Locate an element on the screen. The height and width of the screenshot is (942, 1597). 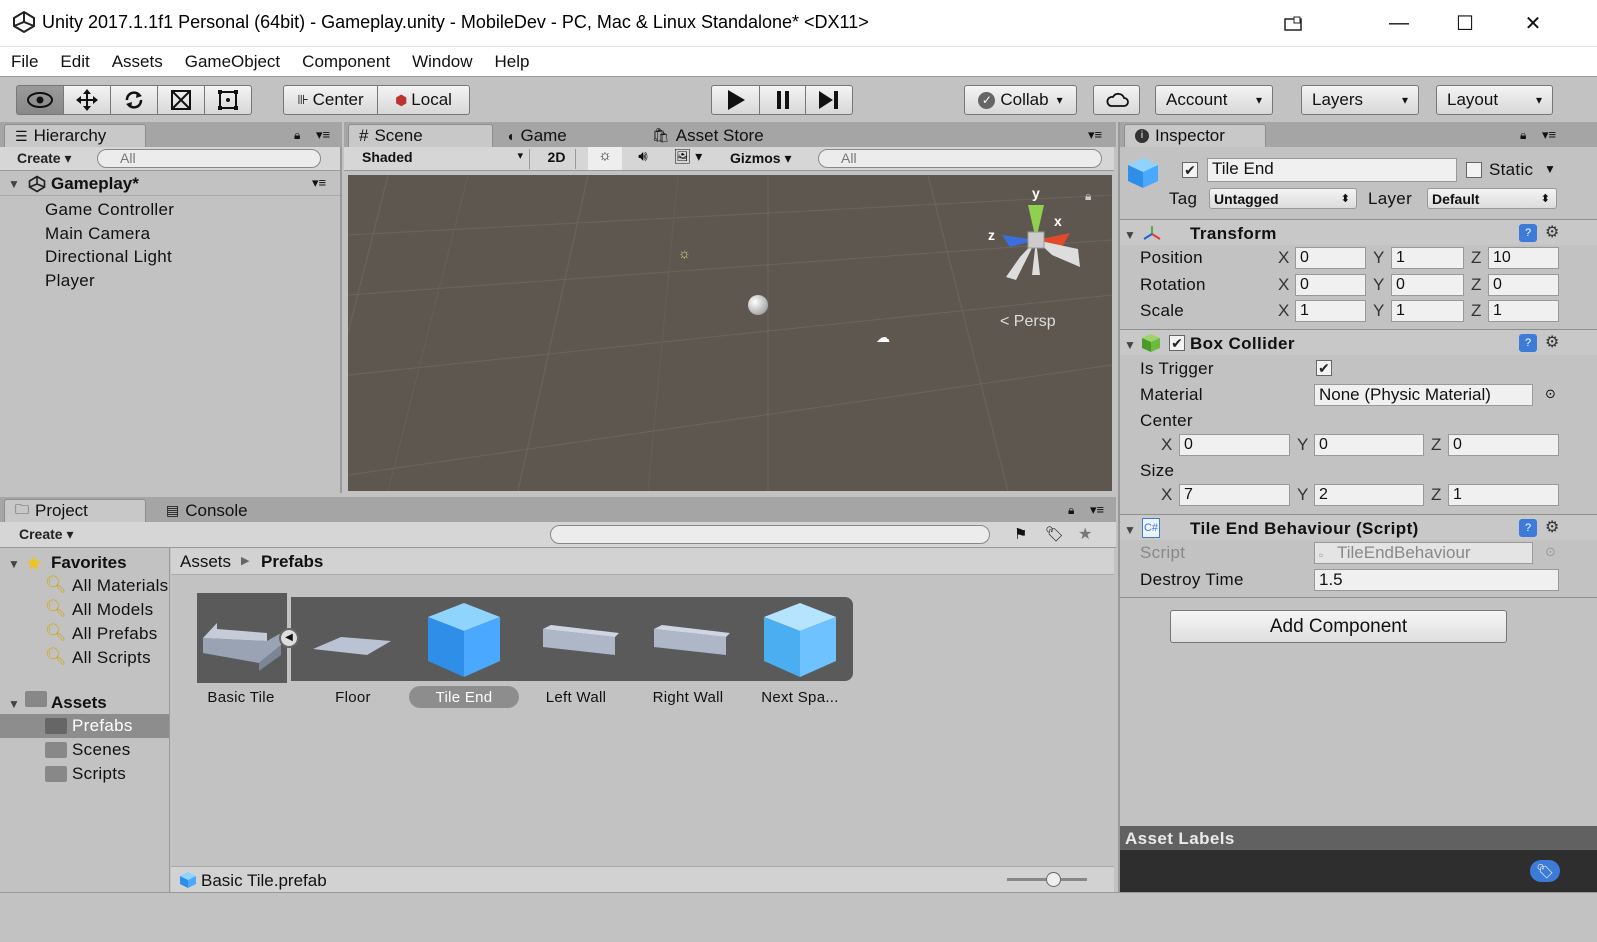
tab-inspector: i Inspector is located at coordinates (1195, 135).